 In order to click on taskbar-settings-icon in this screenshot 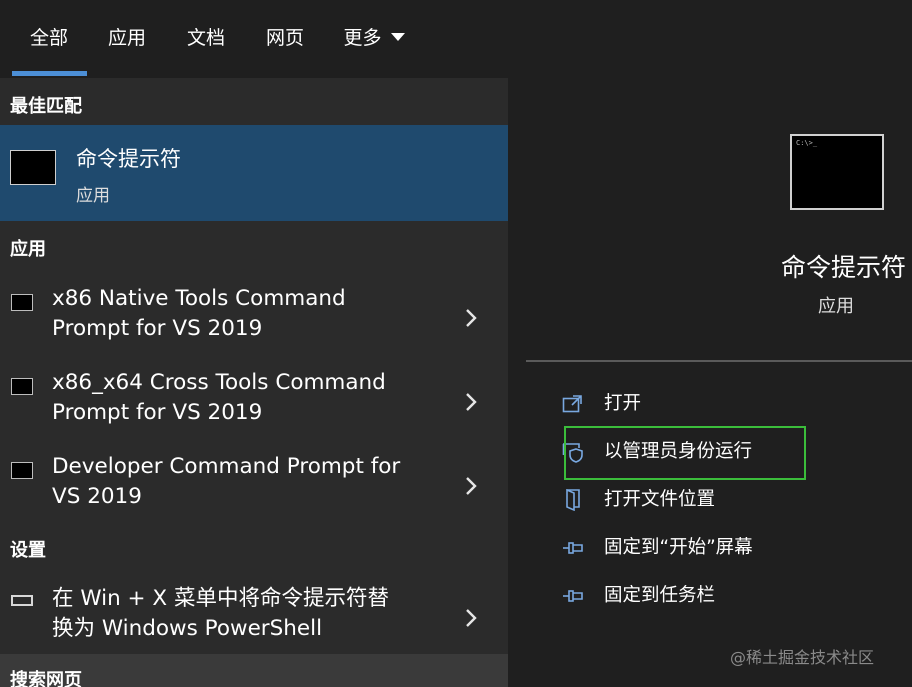, I will do `click(22, 600)`.